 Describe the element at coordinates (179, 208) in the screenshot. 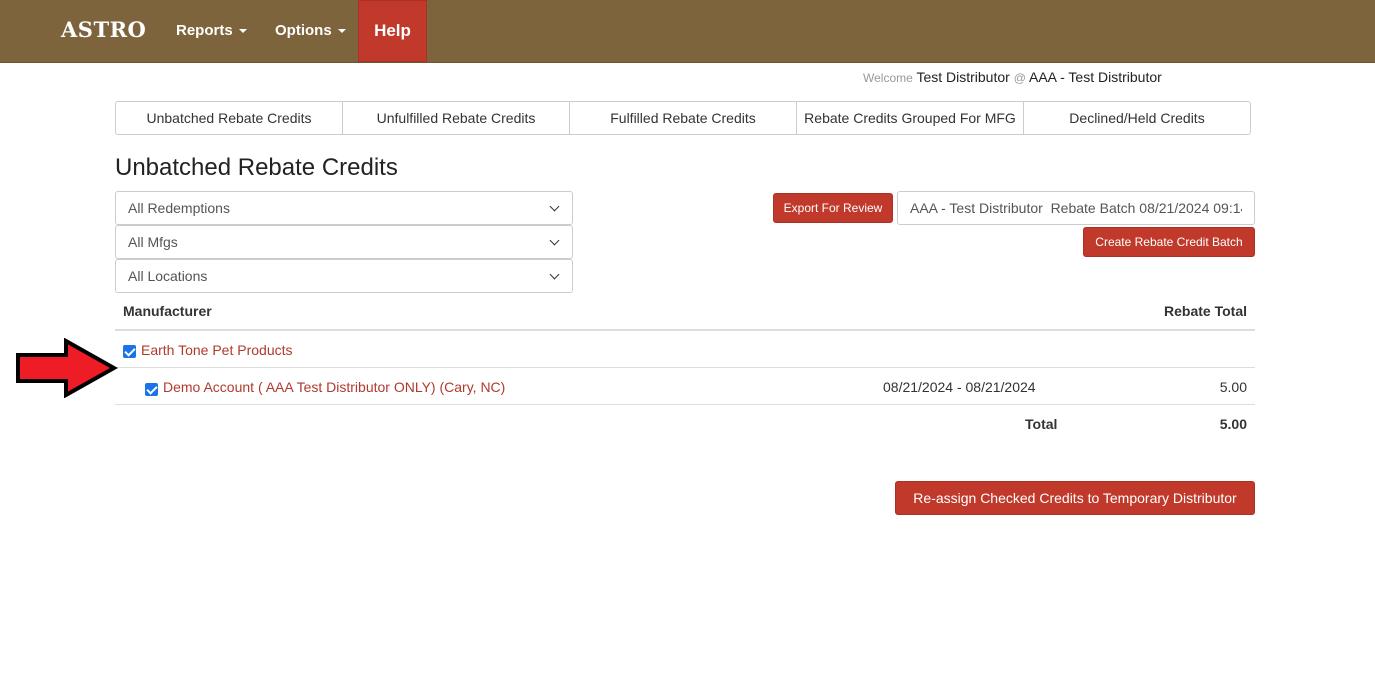

I see `redemptions-select-value: All Redemptions` at that location.